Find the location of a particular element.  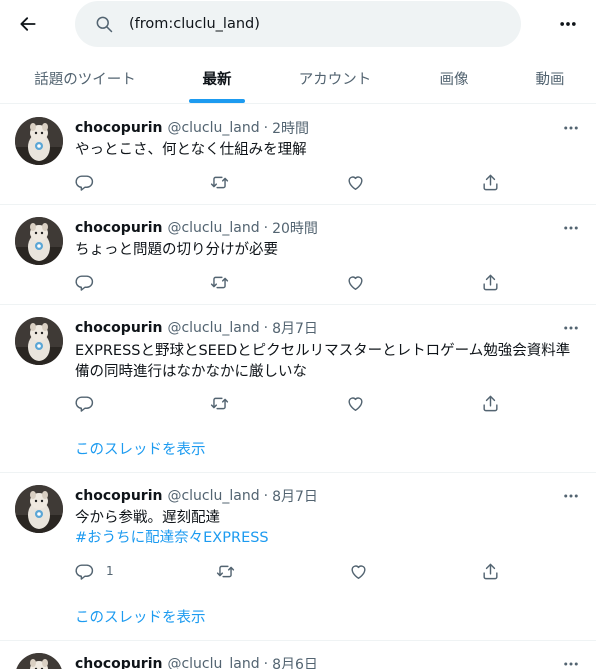

tweet-header: chocopurin @cluclu_land · 8月6日 is located at coordinates (196, 661).